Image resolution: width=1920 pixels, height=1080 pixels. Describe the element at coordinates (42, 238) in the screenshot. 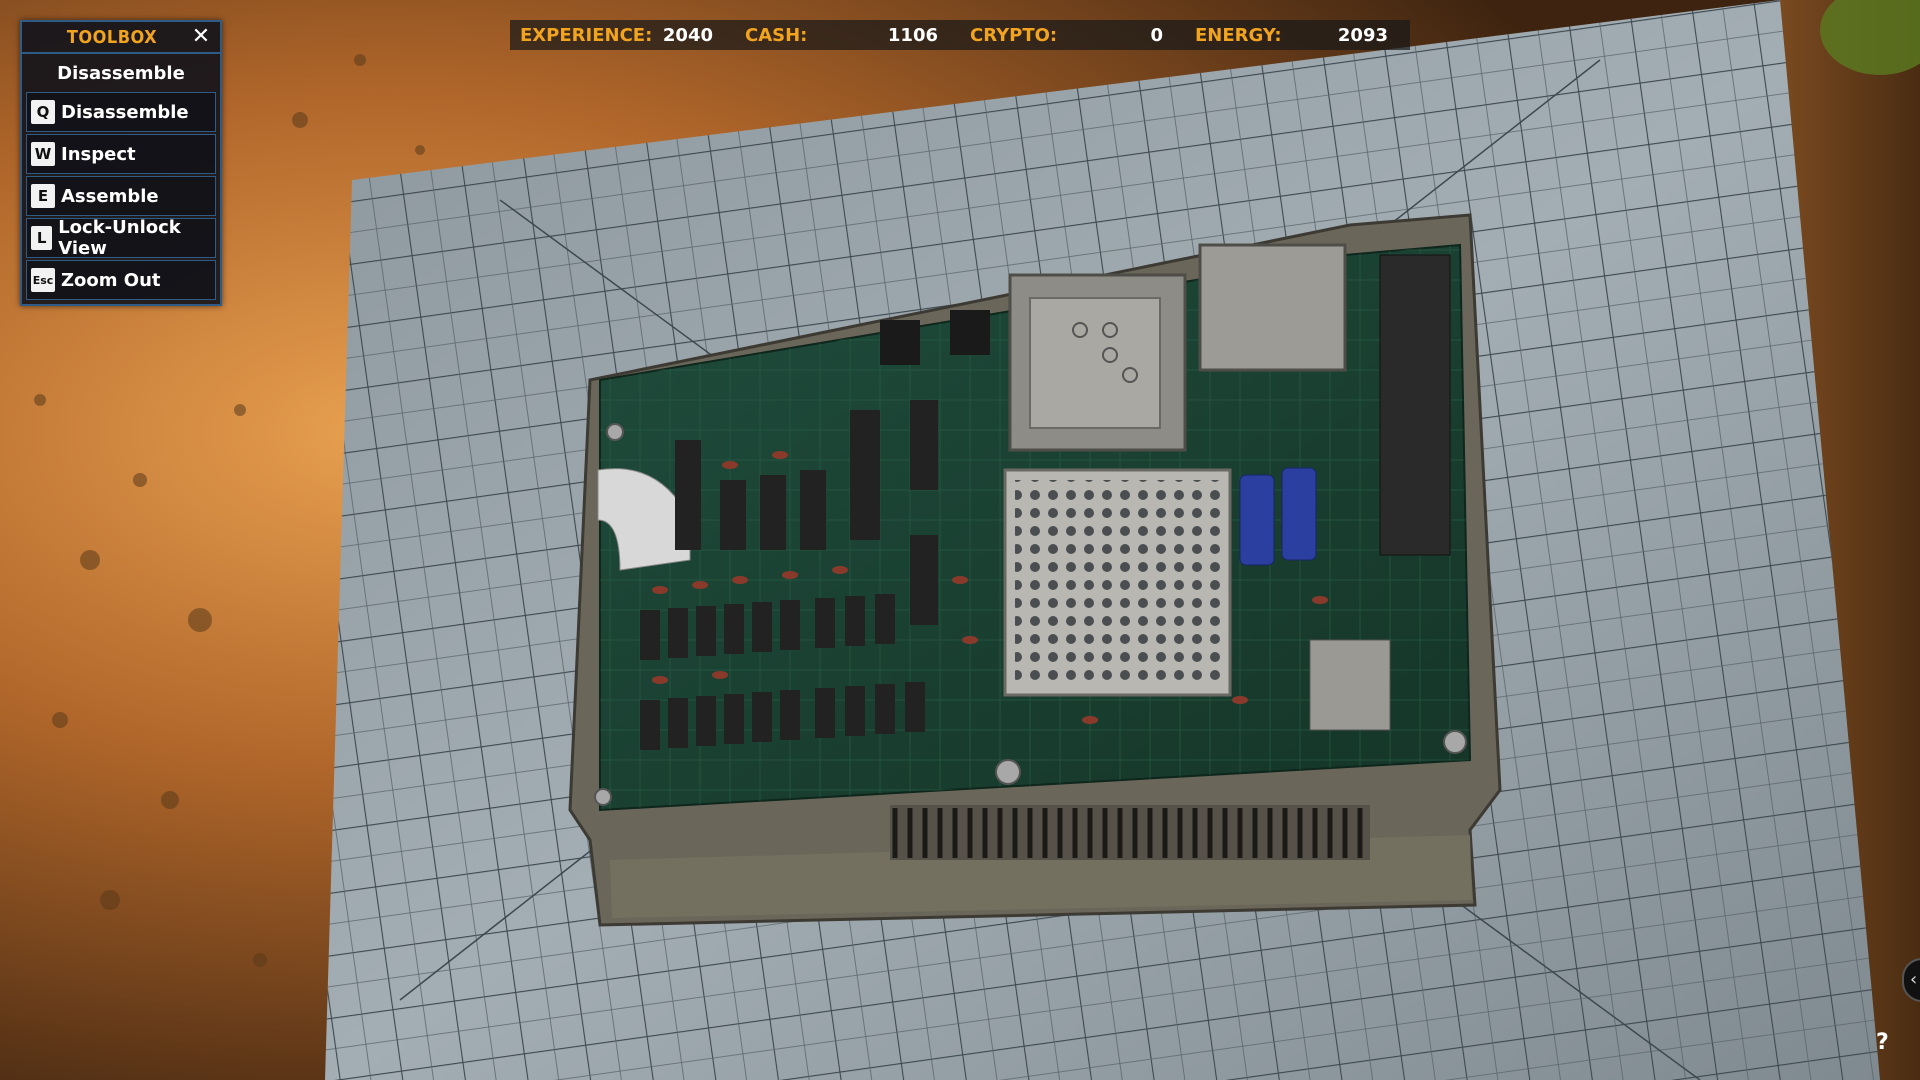

I see `key-l-icon: L` at that location.